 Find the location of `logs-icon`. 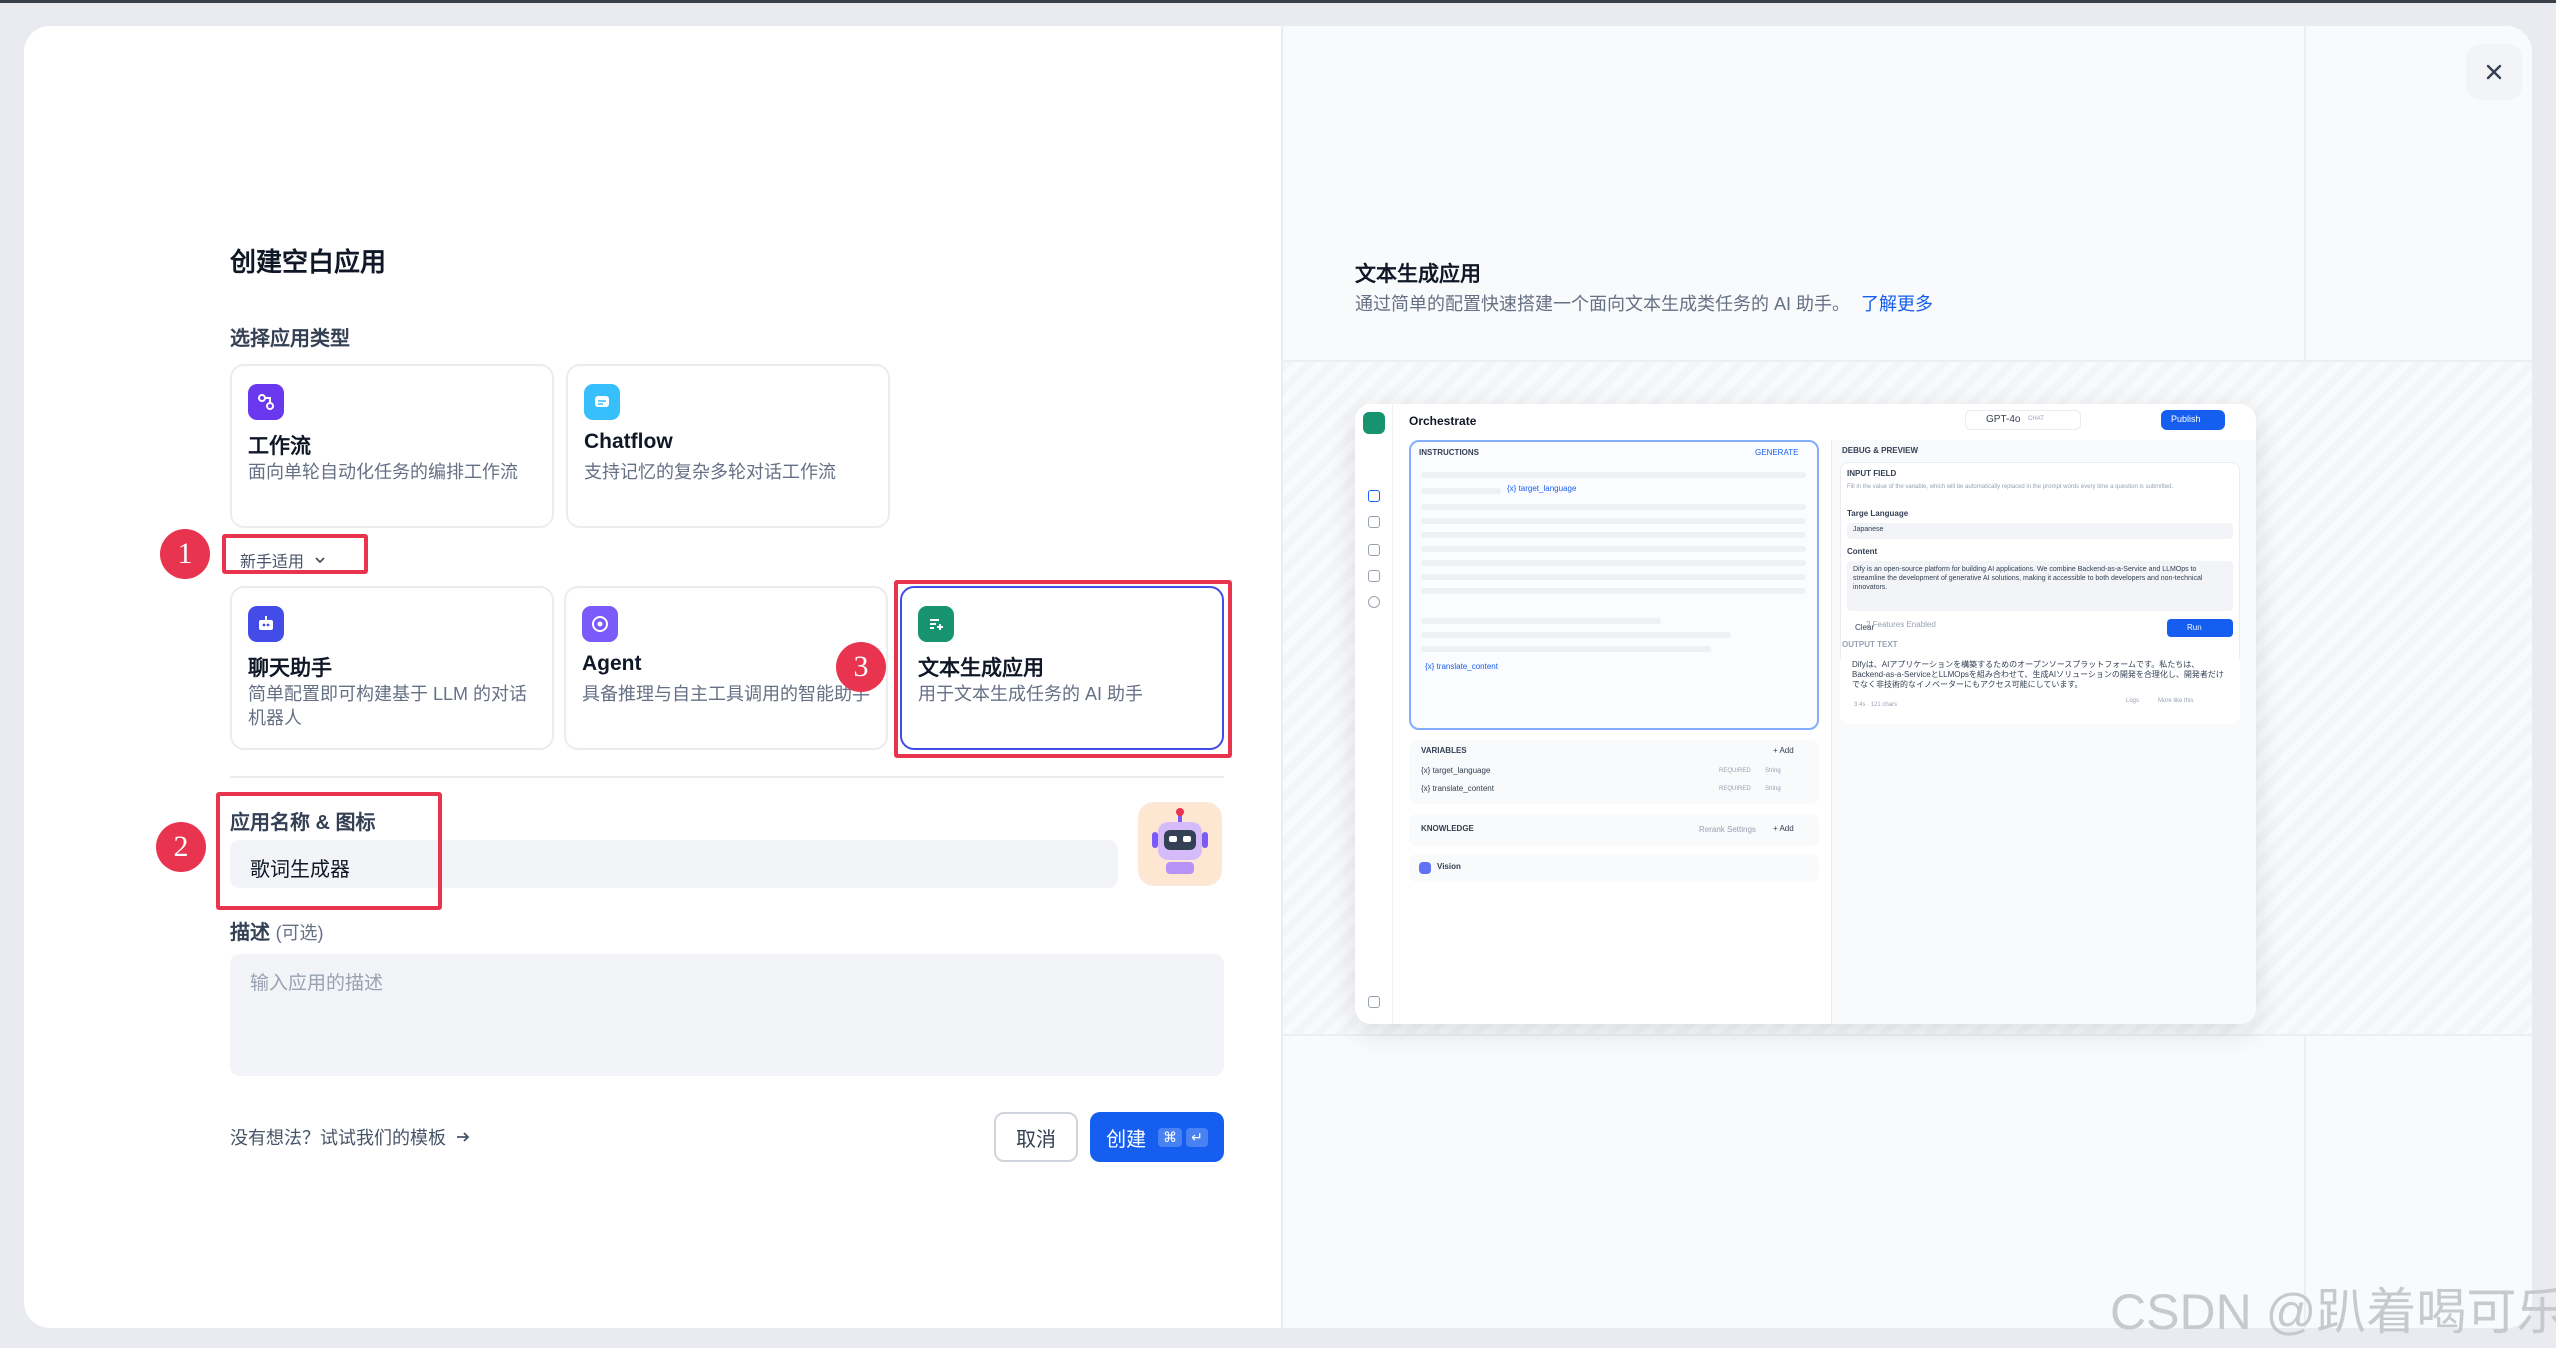

logs-icon is located at coordinates (1374, 550).